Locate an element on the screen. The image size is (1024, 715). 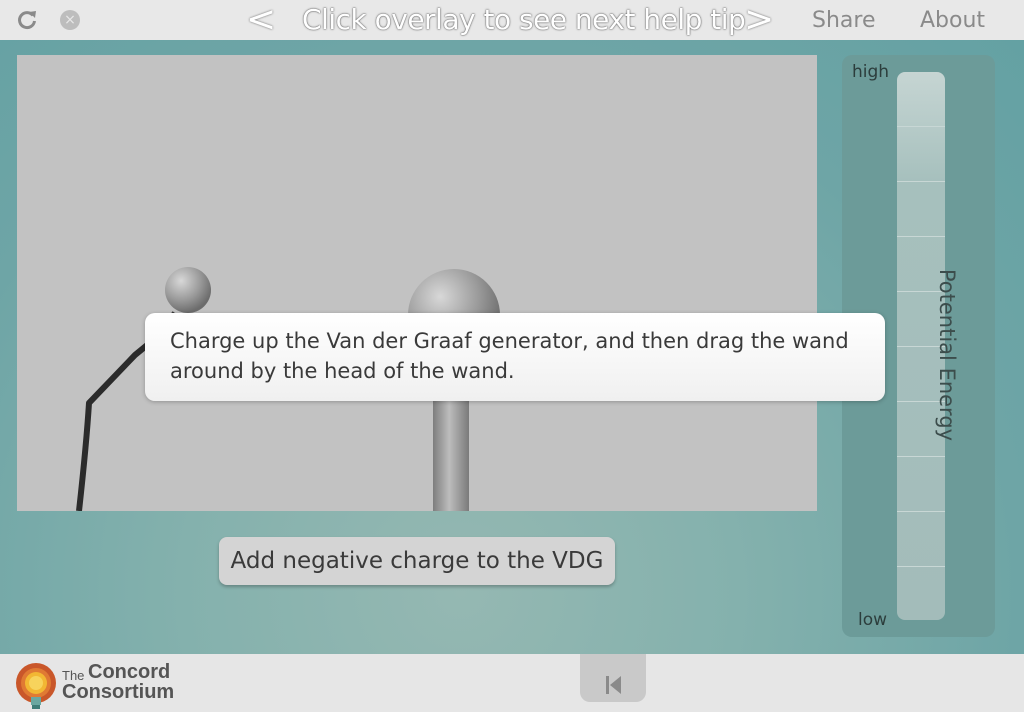
wand-head is located at coordinates (188, 290).